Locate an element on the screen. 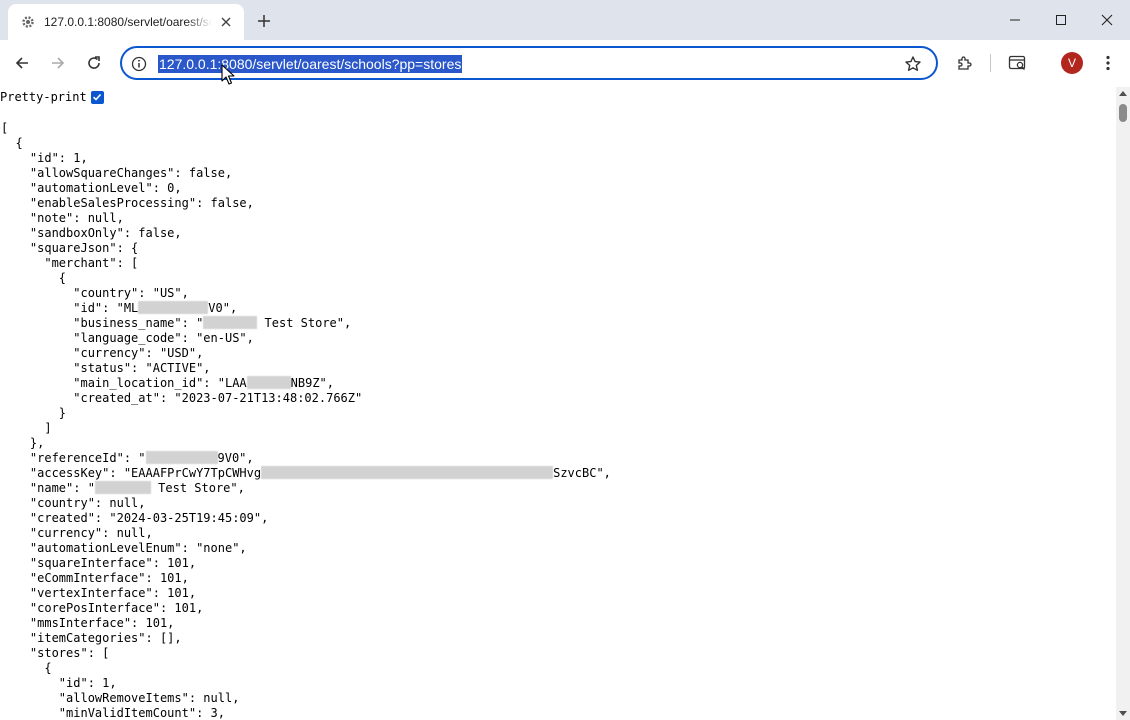 The image size is (1130, 720). bookmark-star-icon is located at coordinates (913, 64).